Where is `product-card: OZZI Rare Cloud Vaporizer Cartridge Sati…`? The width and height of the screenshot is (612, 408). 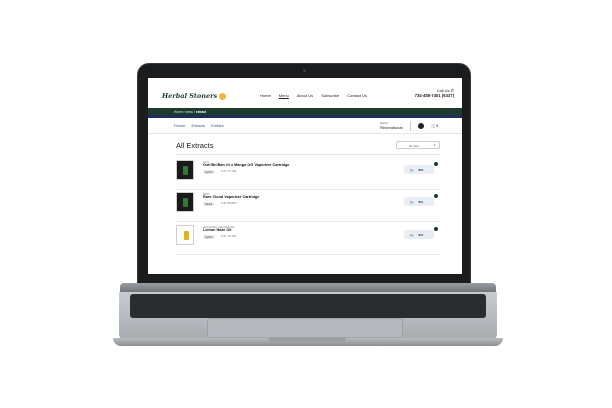 product-card: OZZI Rare Cloud Vaporizer Cartridge Sati… is located at coordinates (308, 207).